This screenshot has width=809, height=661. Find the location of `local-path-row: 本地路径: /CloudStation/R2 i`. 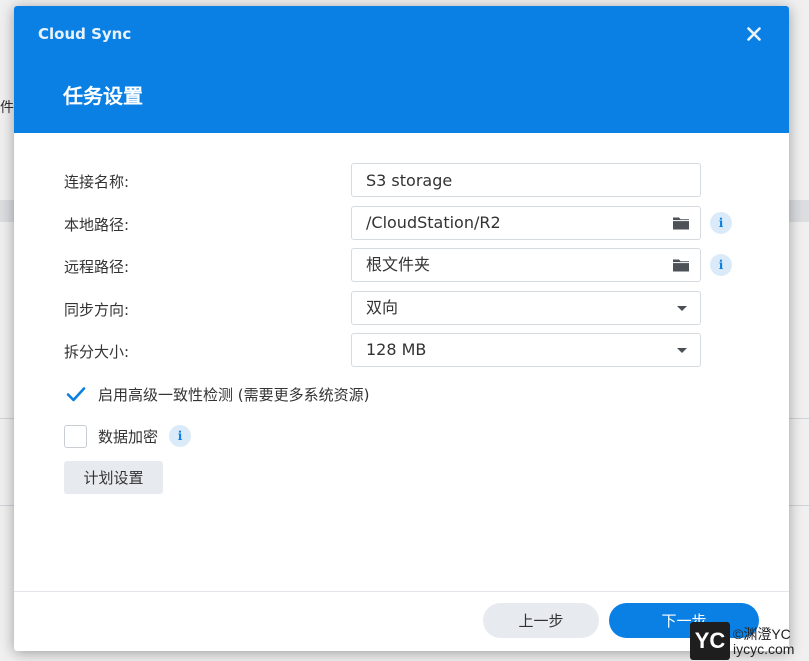

local-path-row: 本地路径: /CloudStation/R2 i is located at coordinates (401, 223).